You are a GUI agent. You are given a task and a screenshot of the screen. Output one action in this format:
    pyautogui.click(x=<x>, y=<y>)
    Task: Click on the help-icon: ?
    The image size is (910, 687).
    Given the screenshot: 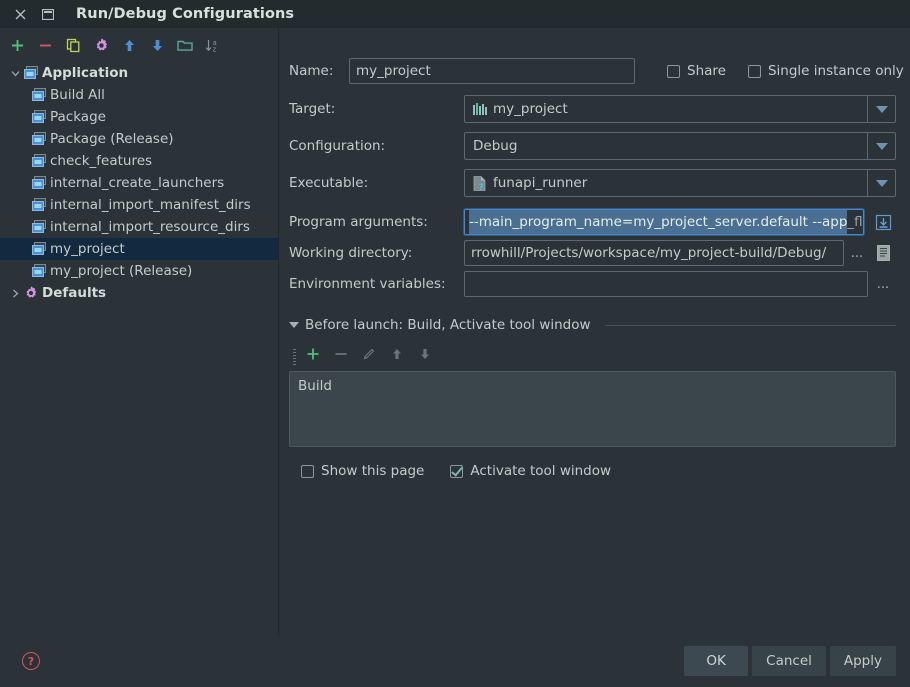 What is the action you would take?
    pyautogui.click(x=31, y=661)
    